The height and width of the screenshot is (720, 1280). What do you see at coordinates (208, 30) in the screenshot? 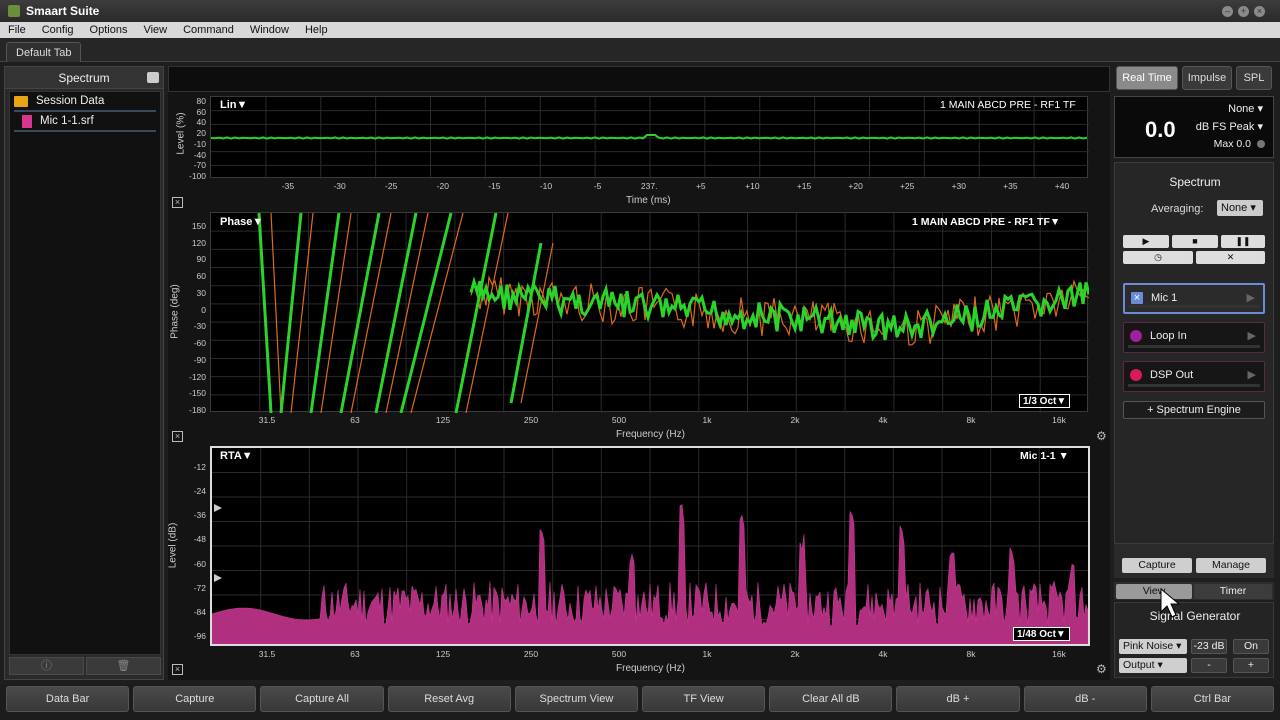
I see `menu-command: Command` at bounding box center [208, 30].